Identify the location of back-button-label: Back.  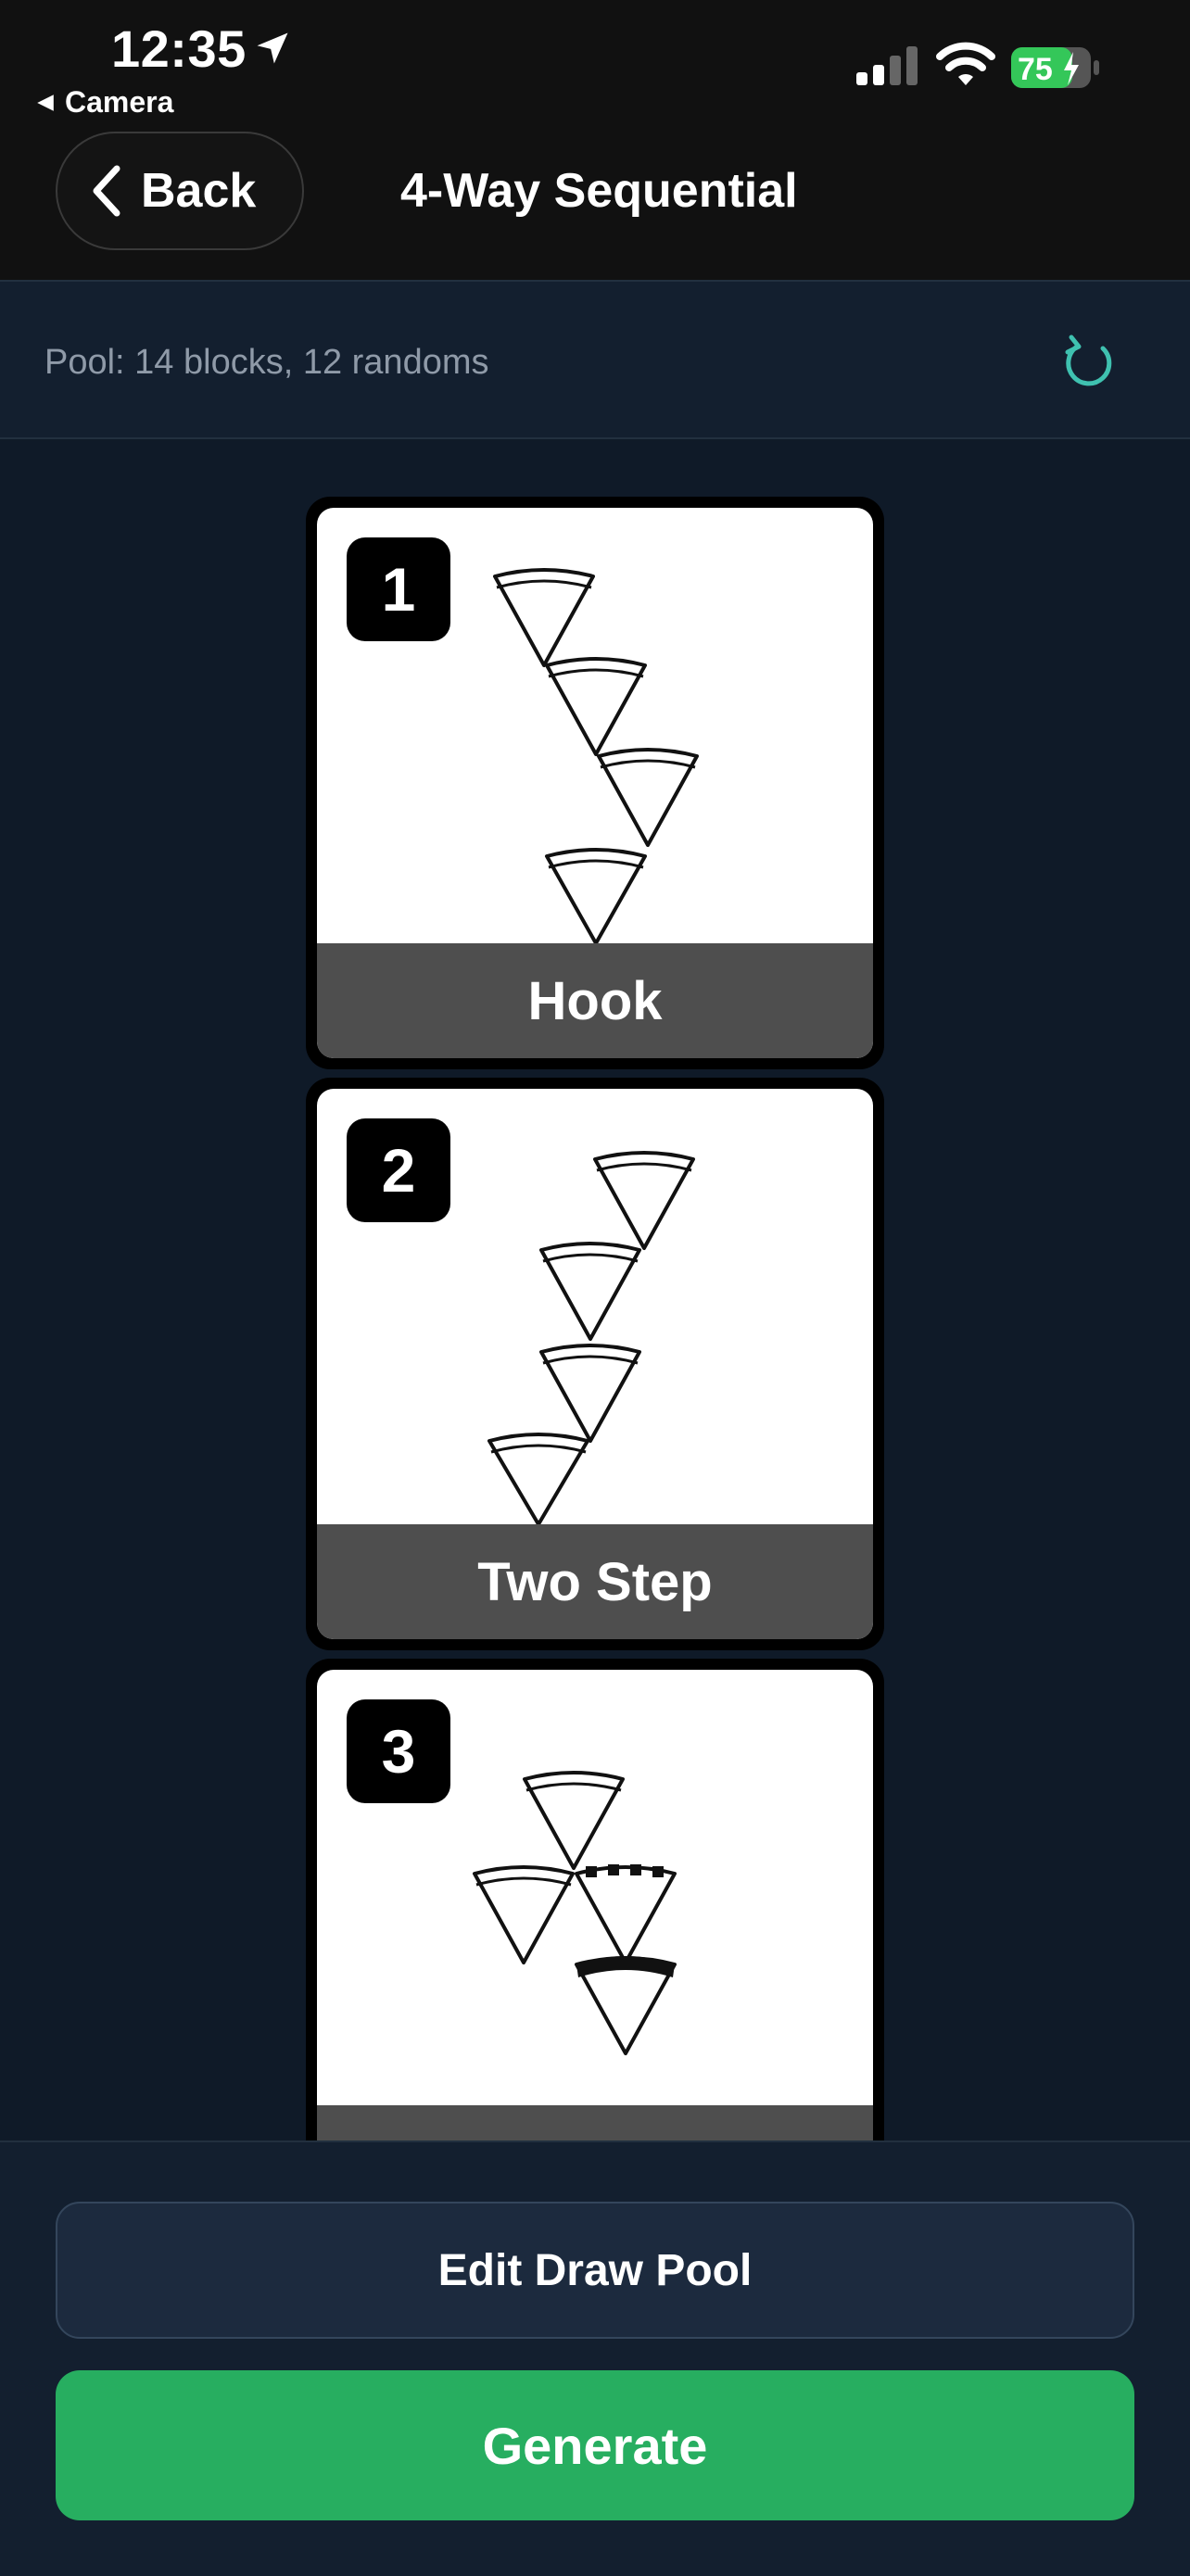
(199, 191).